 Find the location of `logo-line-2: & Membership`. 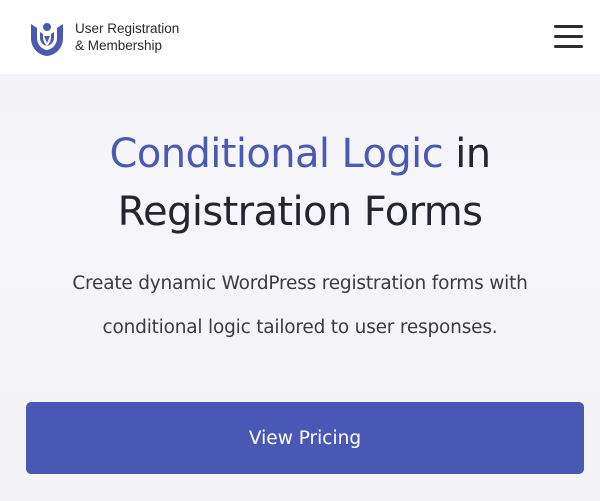

logo-line-2: & Membership is located at coordinates (119, 45).